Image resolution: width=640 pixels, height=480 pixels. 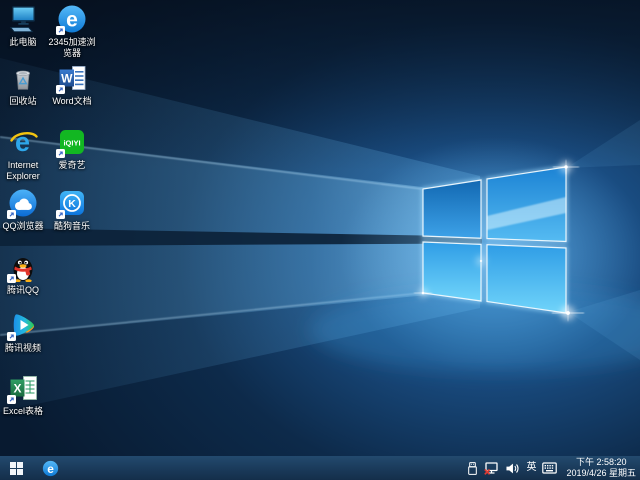 I want to click on usb-device-icon, so click(x=472, y=468).